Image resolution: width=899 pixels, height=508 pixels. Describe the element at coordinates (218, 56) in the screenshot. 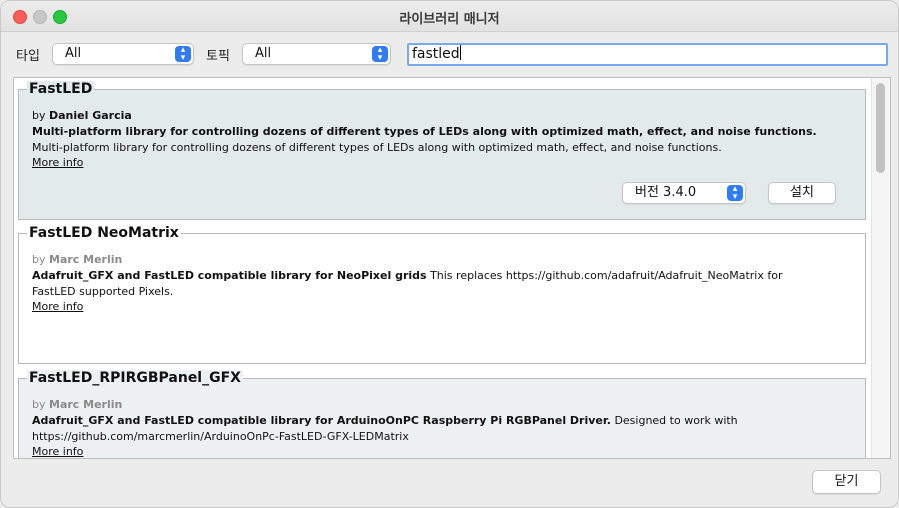

I see `topic-label: 토픽` at that location.